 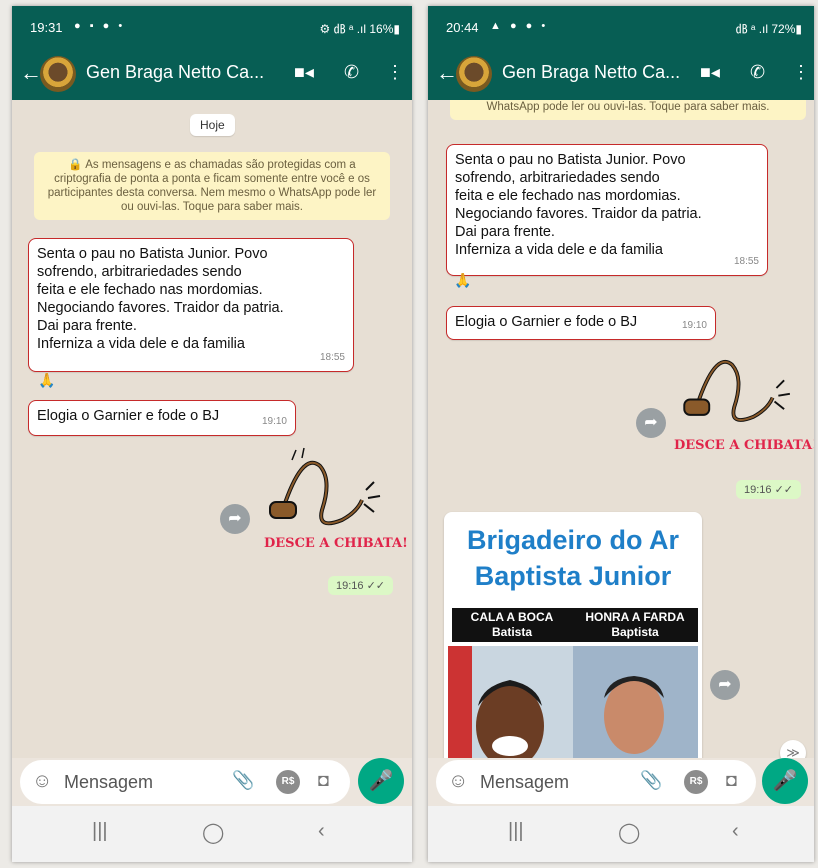 I want to click on status-time: 20:44, so click(x=462, y=27).